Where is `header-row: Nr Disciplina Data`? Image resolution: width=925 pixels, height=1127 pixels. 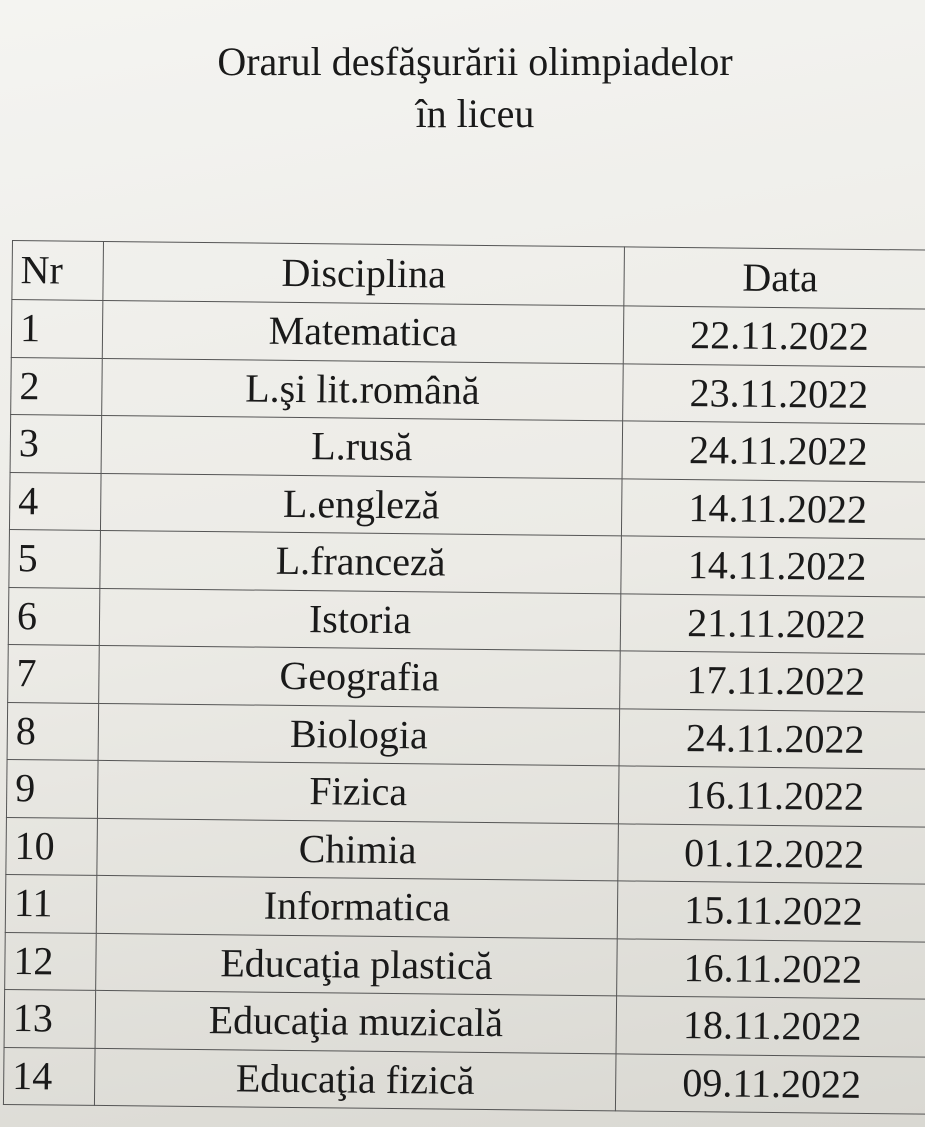 header-row: Nr Disciplina Data is located at coordinates (468, 275).